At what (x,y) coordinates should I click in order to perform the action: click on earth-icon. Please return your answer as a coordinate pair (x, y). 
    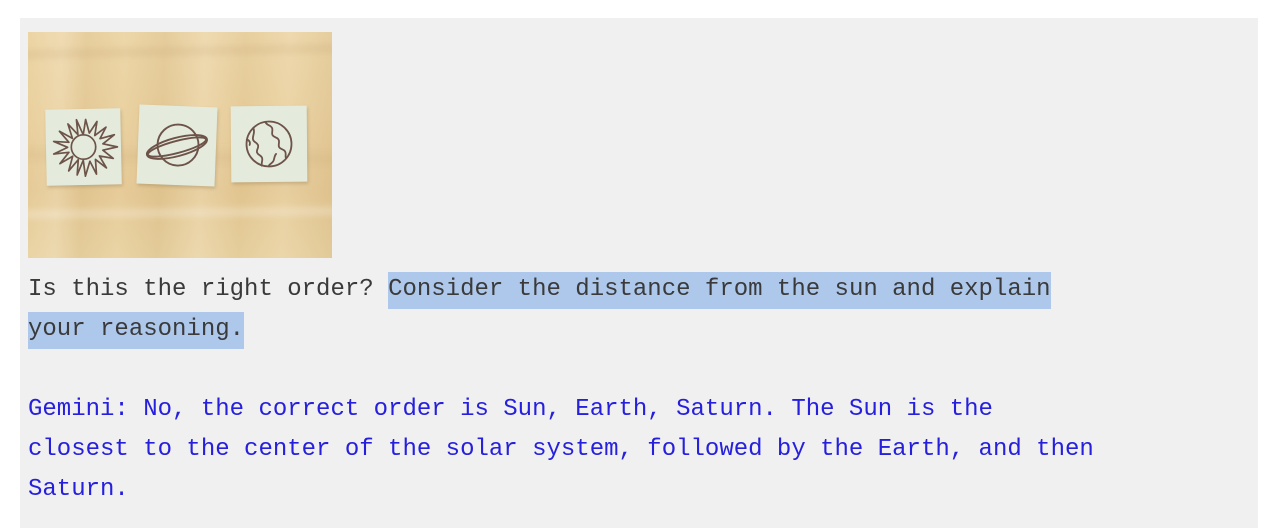
    Looking at the image, I should click on (269, 144).